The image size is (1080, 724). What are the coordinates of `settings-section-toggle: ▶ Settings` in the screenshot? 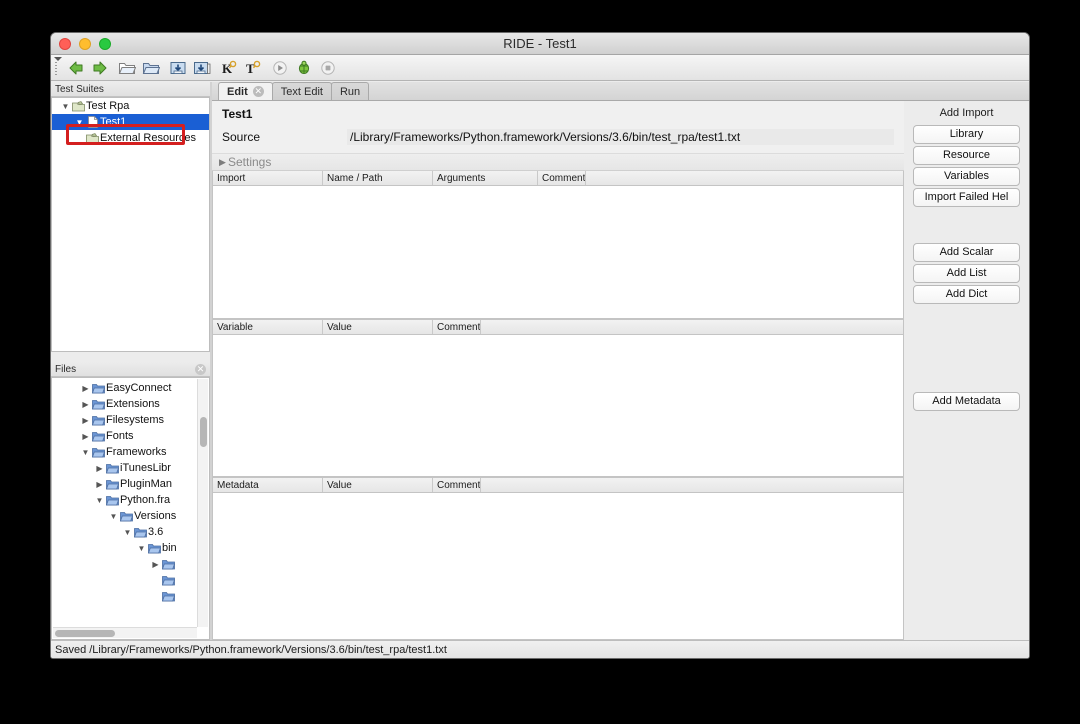 It's located at (558, 162).